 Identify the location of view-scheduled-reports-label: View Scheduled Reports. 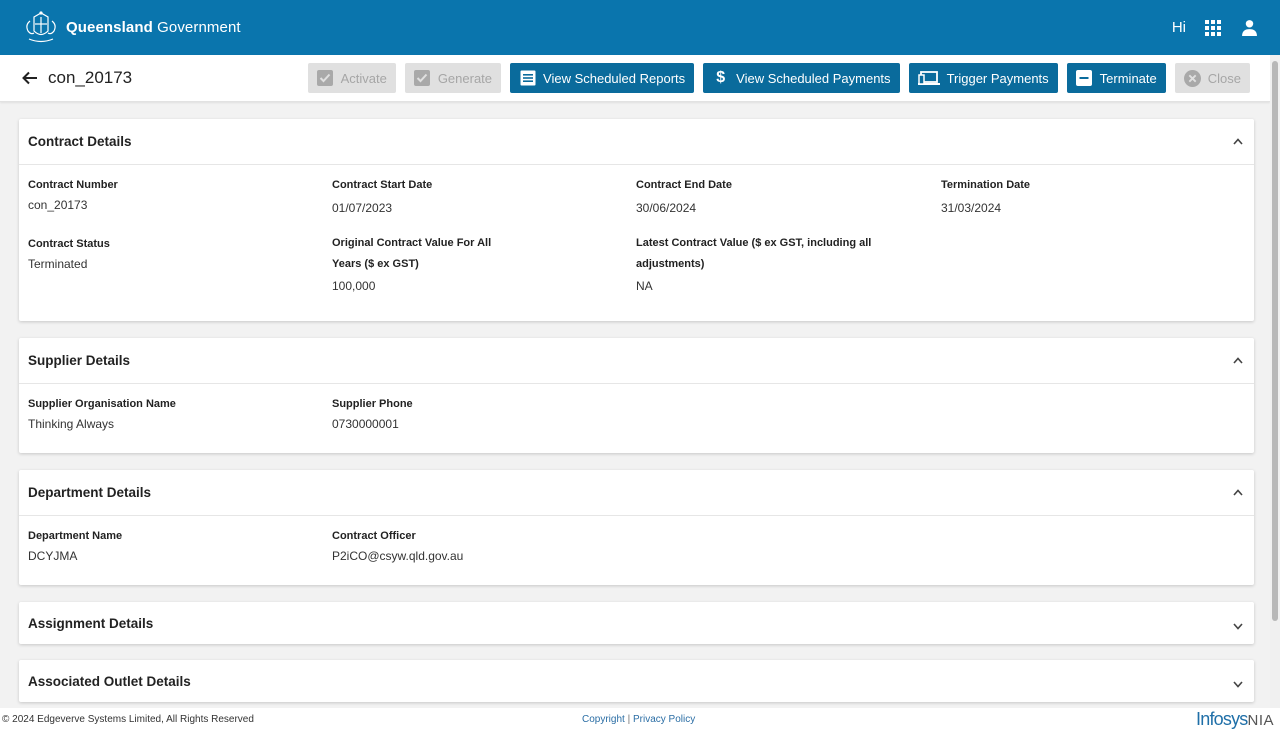
(614, 78).